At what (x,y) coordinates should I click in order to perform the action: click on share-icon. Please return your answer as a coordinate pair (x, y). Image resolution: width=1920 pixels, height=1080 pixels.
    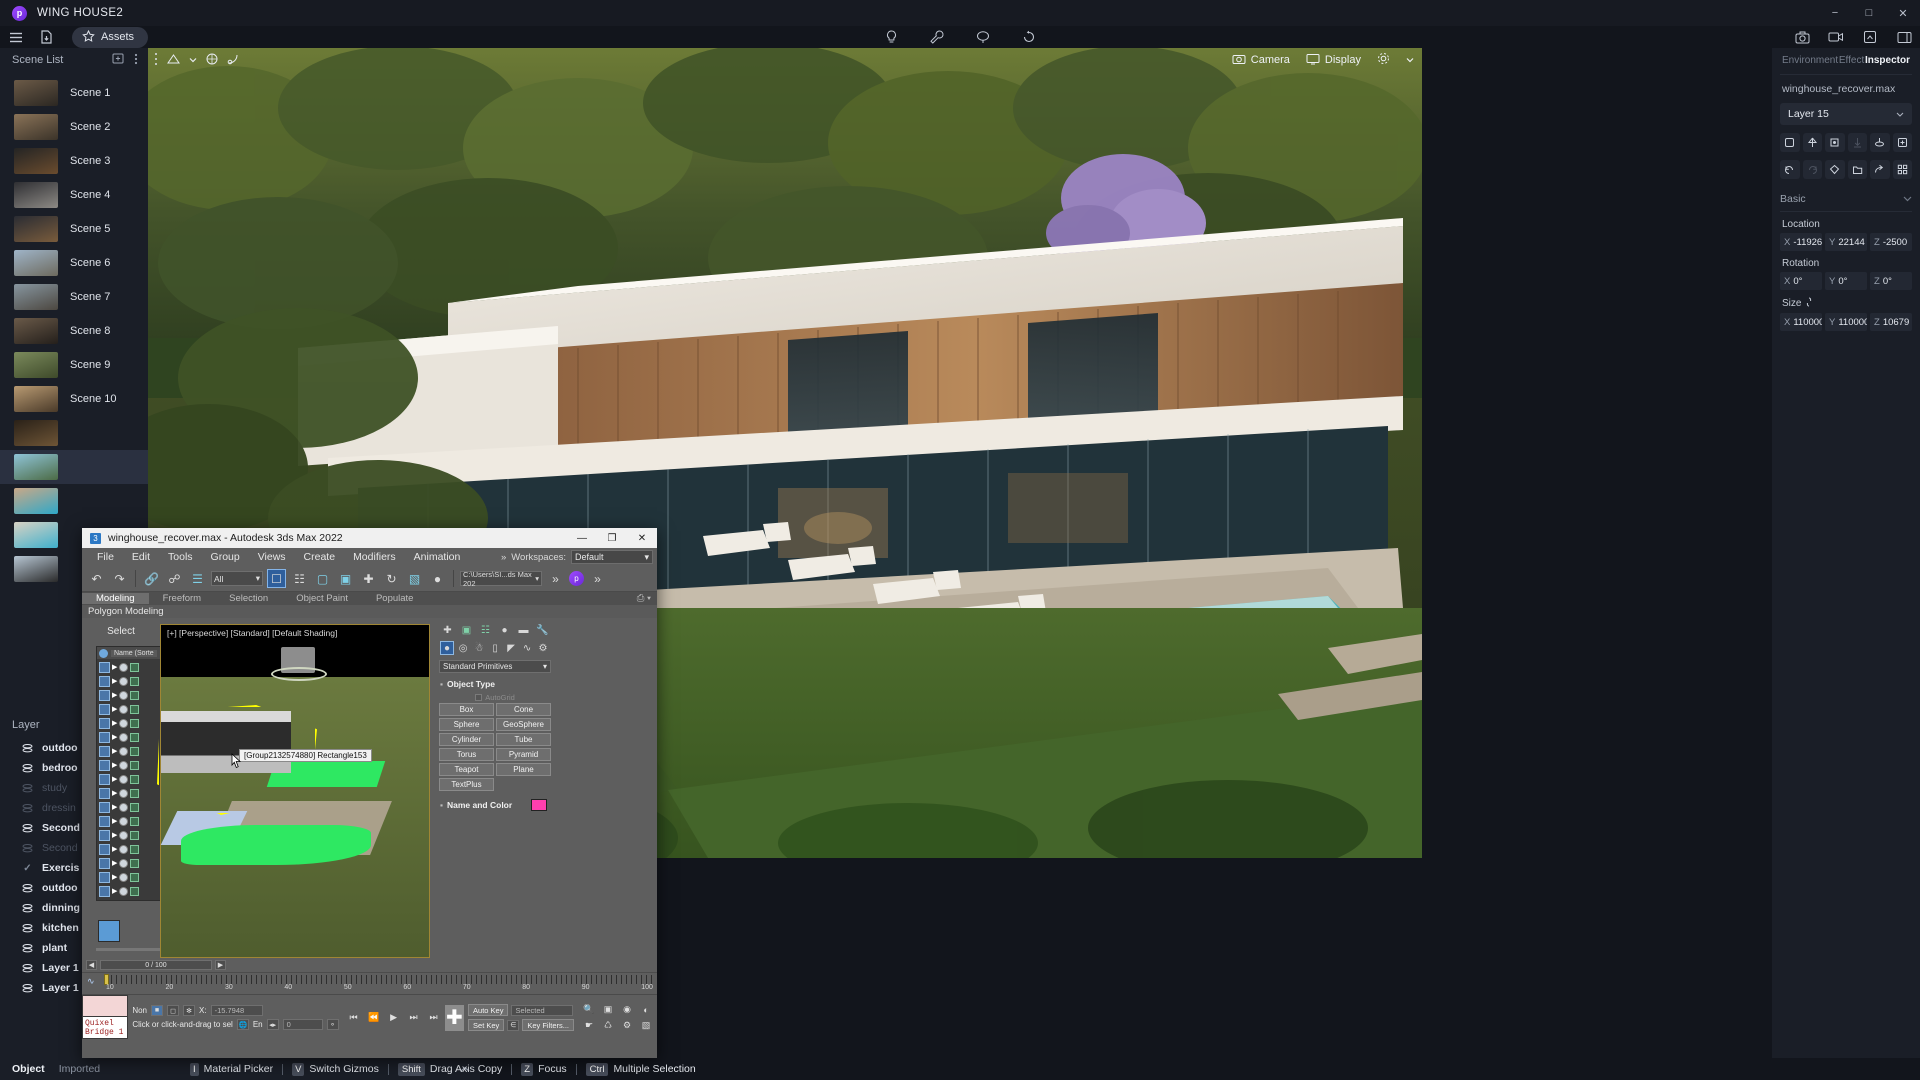
    Looking at the image, I should click on (1870, 37).